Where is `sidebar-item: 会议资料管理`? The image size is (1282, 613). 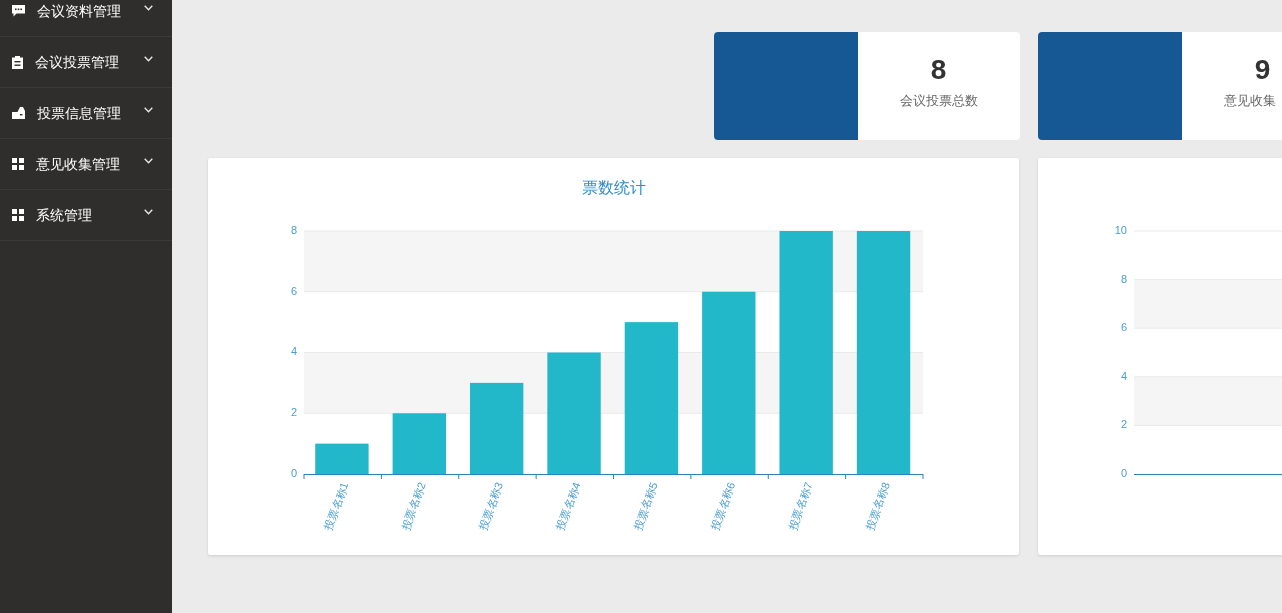
sidebar-item: 会议资料管理 is located at coordinates (86, 18).